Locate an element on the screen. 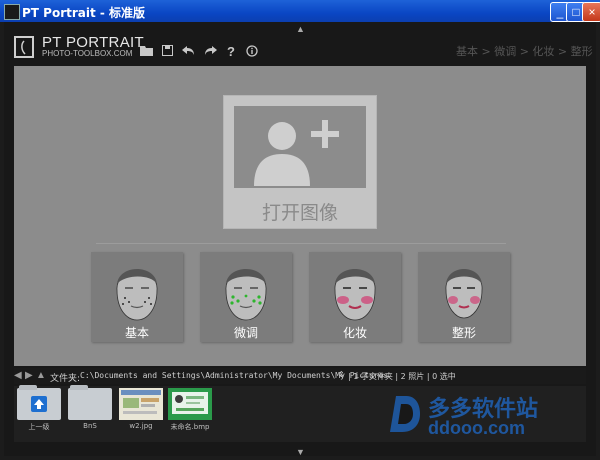 This screenshot has width=600, height=460. mode-reshape-label: 整形 is located at coordinates (463, 333).